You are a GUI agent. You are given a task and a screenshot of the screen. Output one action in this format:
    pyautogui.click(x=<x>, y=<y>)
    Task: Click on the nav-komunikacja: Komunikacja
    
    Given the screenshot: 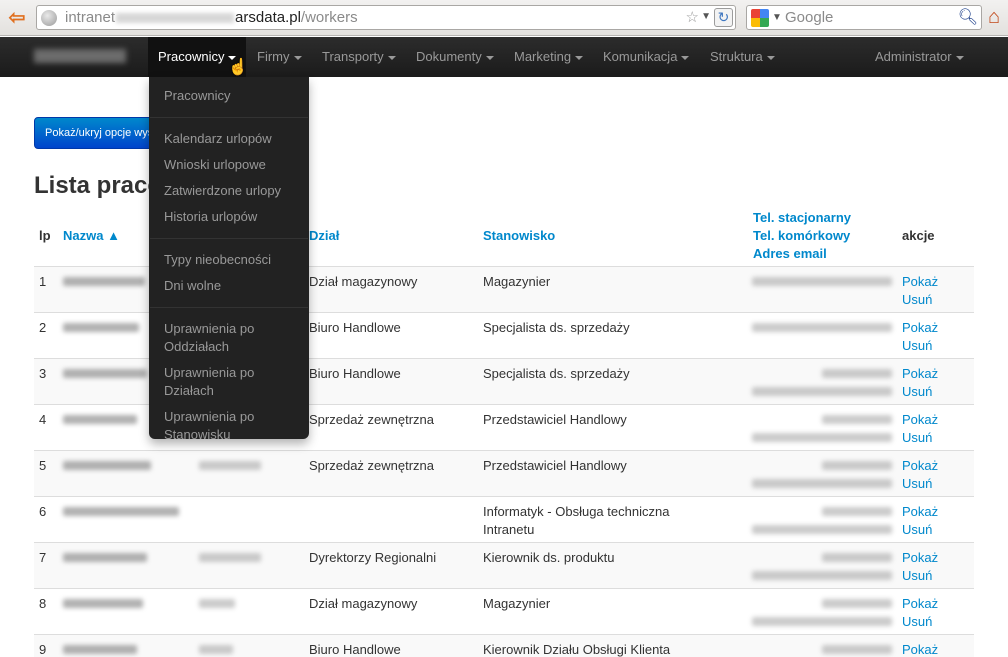 What is the action you would take?
    pyautogui.click(x=646, y=57)
    